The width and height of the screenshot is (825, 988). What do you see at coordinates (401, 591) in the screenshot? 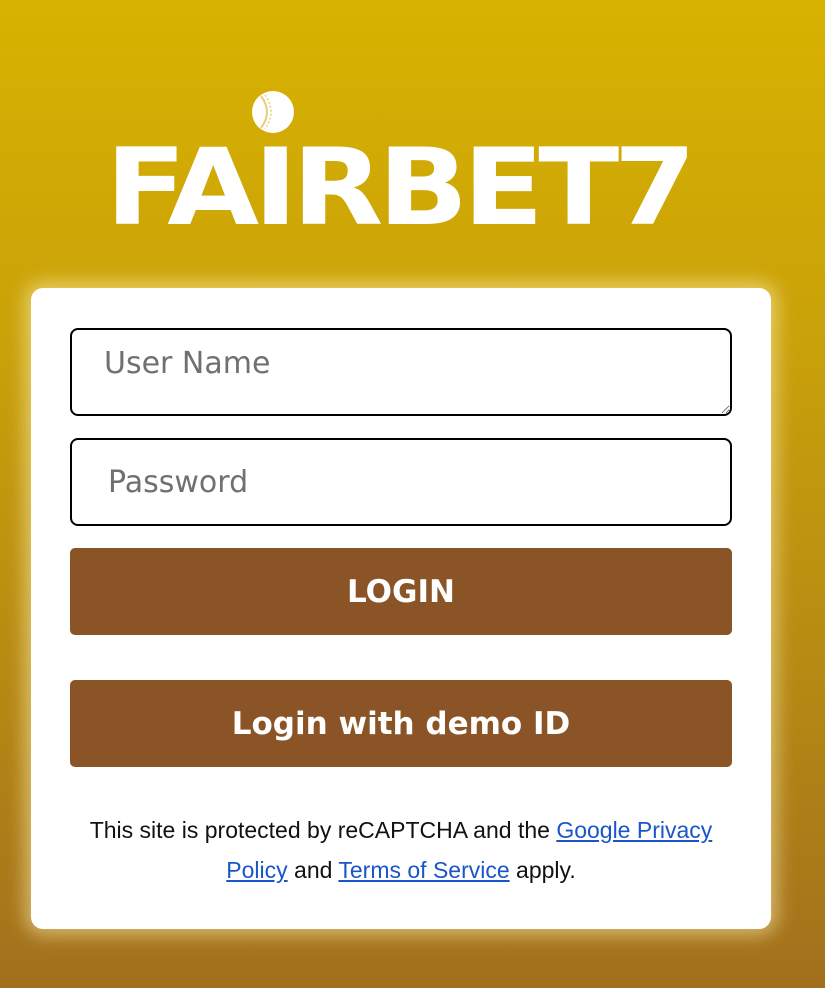
I see `login-button: LOGIN` at bounding box center [401, 591].